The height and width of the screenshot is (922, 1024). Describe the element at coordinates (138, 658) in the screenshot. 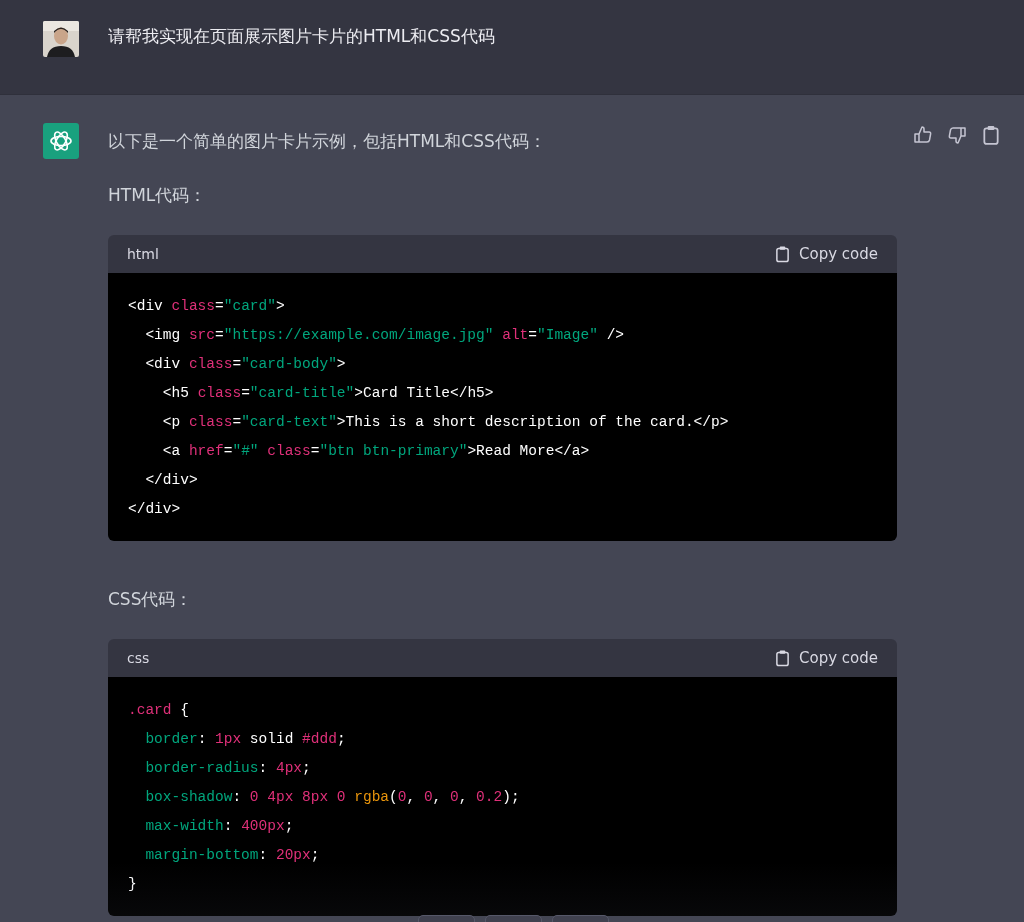

I see `code-language: css` at that location.